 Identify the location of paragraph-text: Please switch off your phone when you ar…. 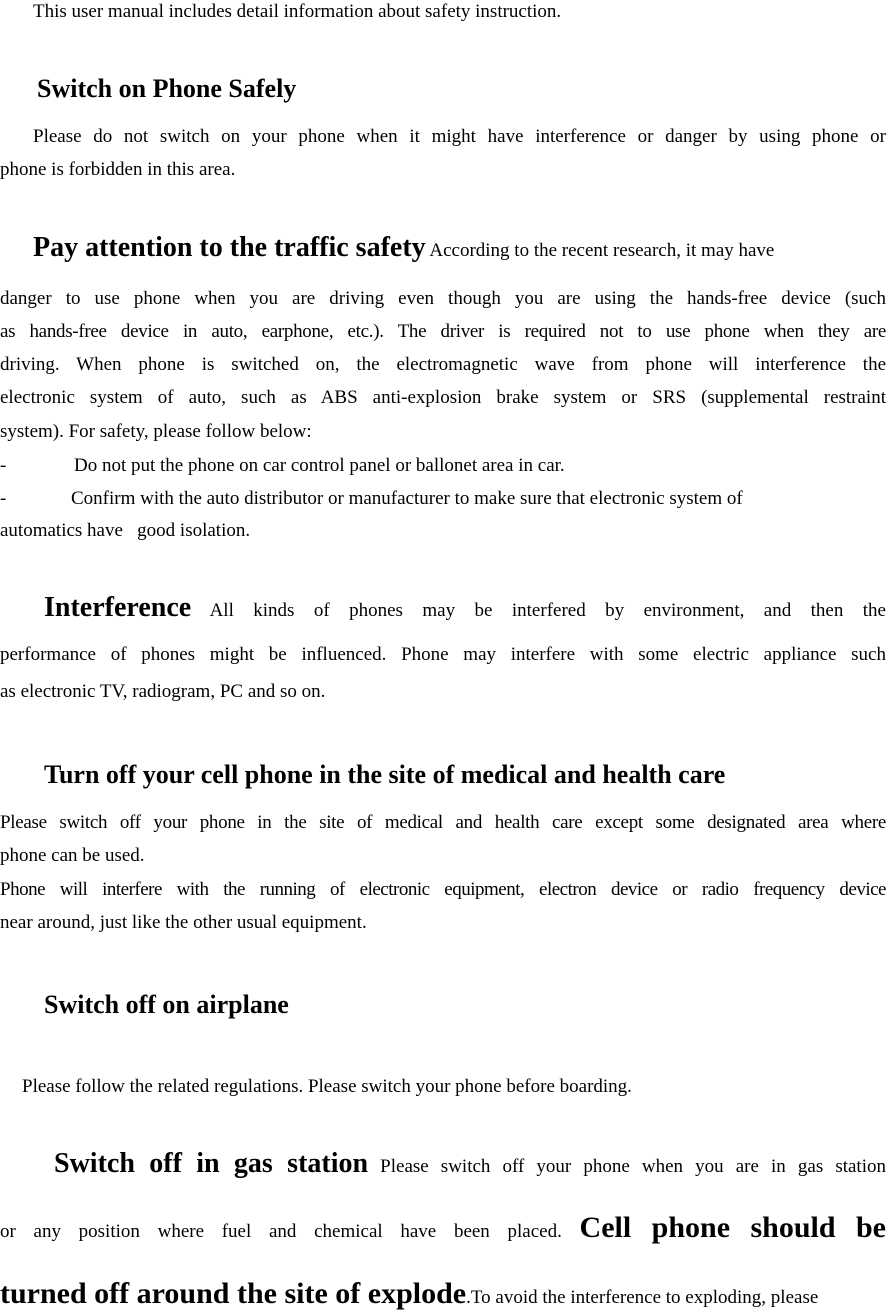
(627, 1166).